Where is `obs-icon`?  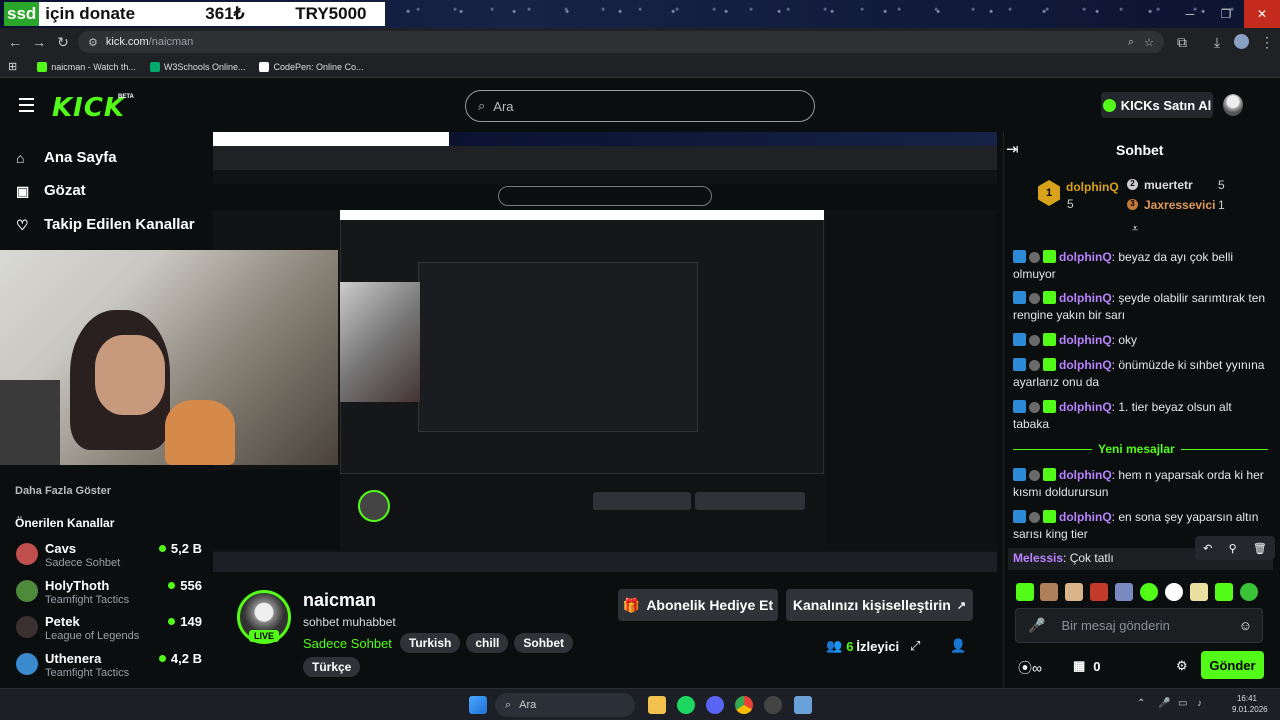 obs-icon is located at coordinates (773, 705).